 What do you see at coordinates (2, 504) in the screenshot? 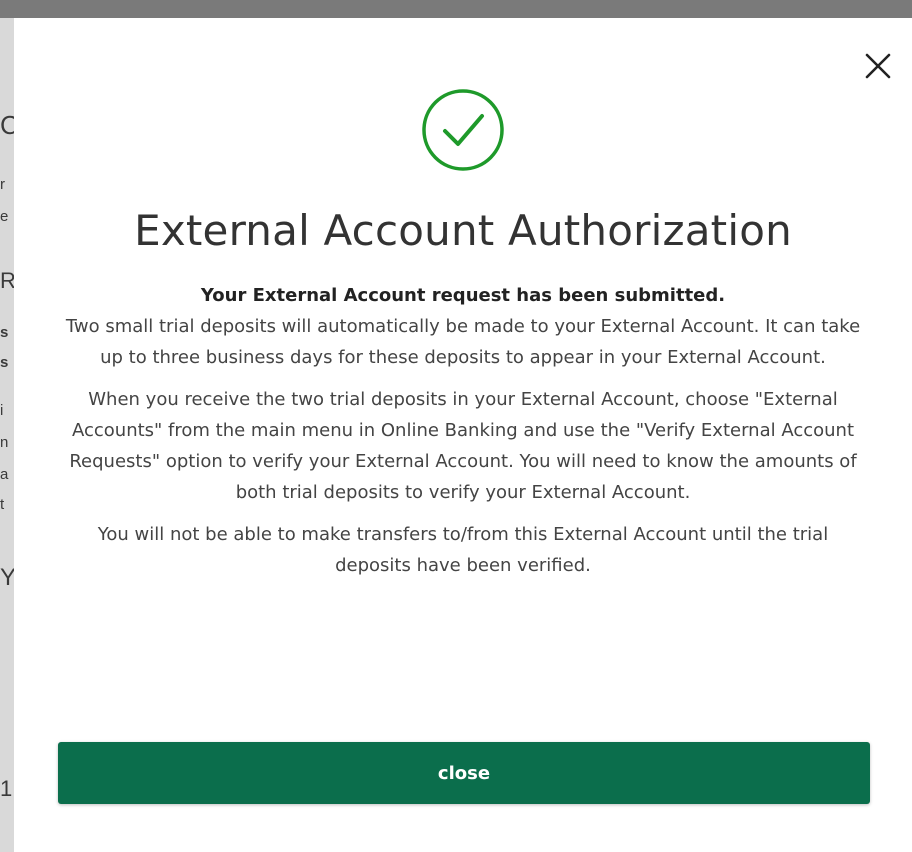
I see `background-text-fragment: t` at bounding box center [2, 504].